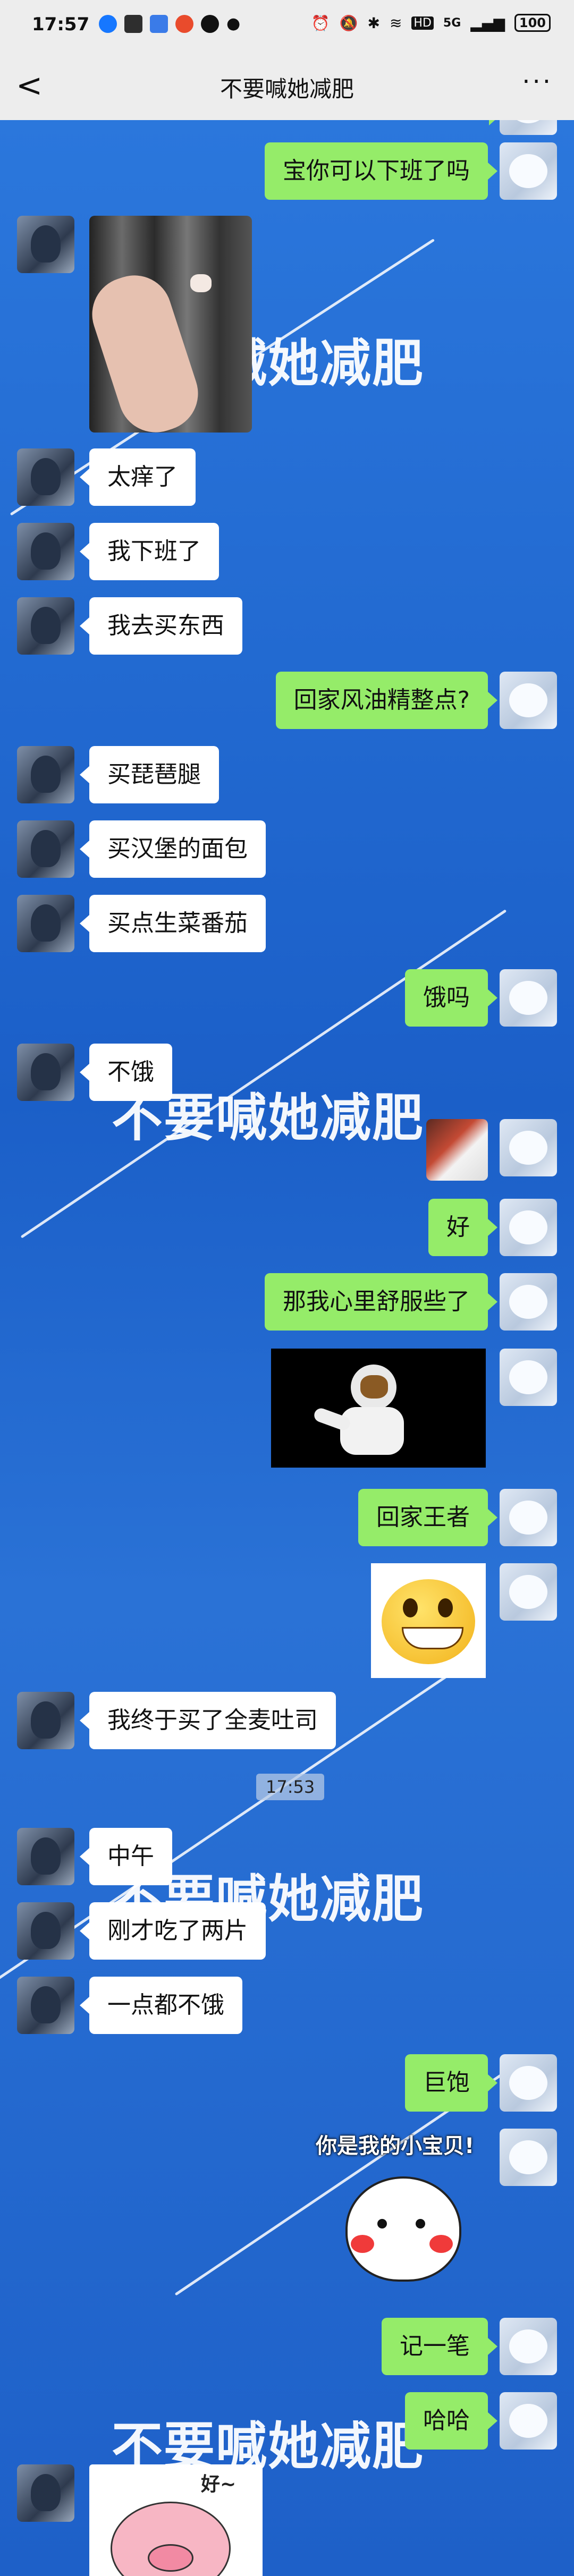 This screenshot has width=574, height=2576. Describe the element at coordinates (451, 2083) in the screenshot. I see `message-bubble: 巨饱` at that location.